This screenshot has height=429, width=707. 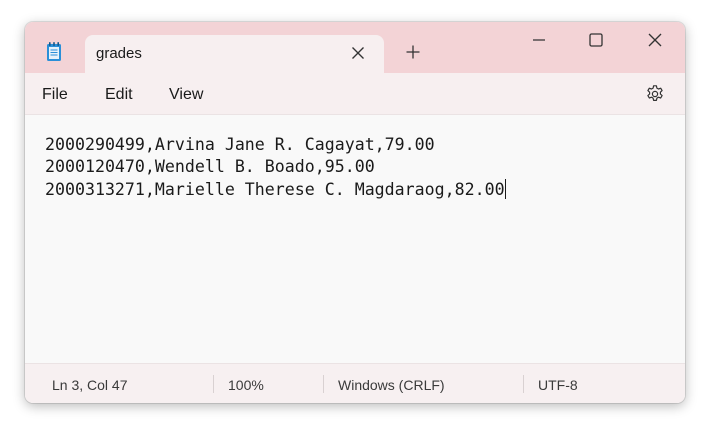 What do you see at coordinates (246, 385) in the screenshot?
I see `zoom-level: 100%` at bounding box center [246, 385].